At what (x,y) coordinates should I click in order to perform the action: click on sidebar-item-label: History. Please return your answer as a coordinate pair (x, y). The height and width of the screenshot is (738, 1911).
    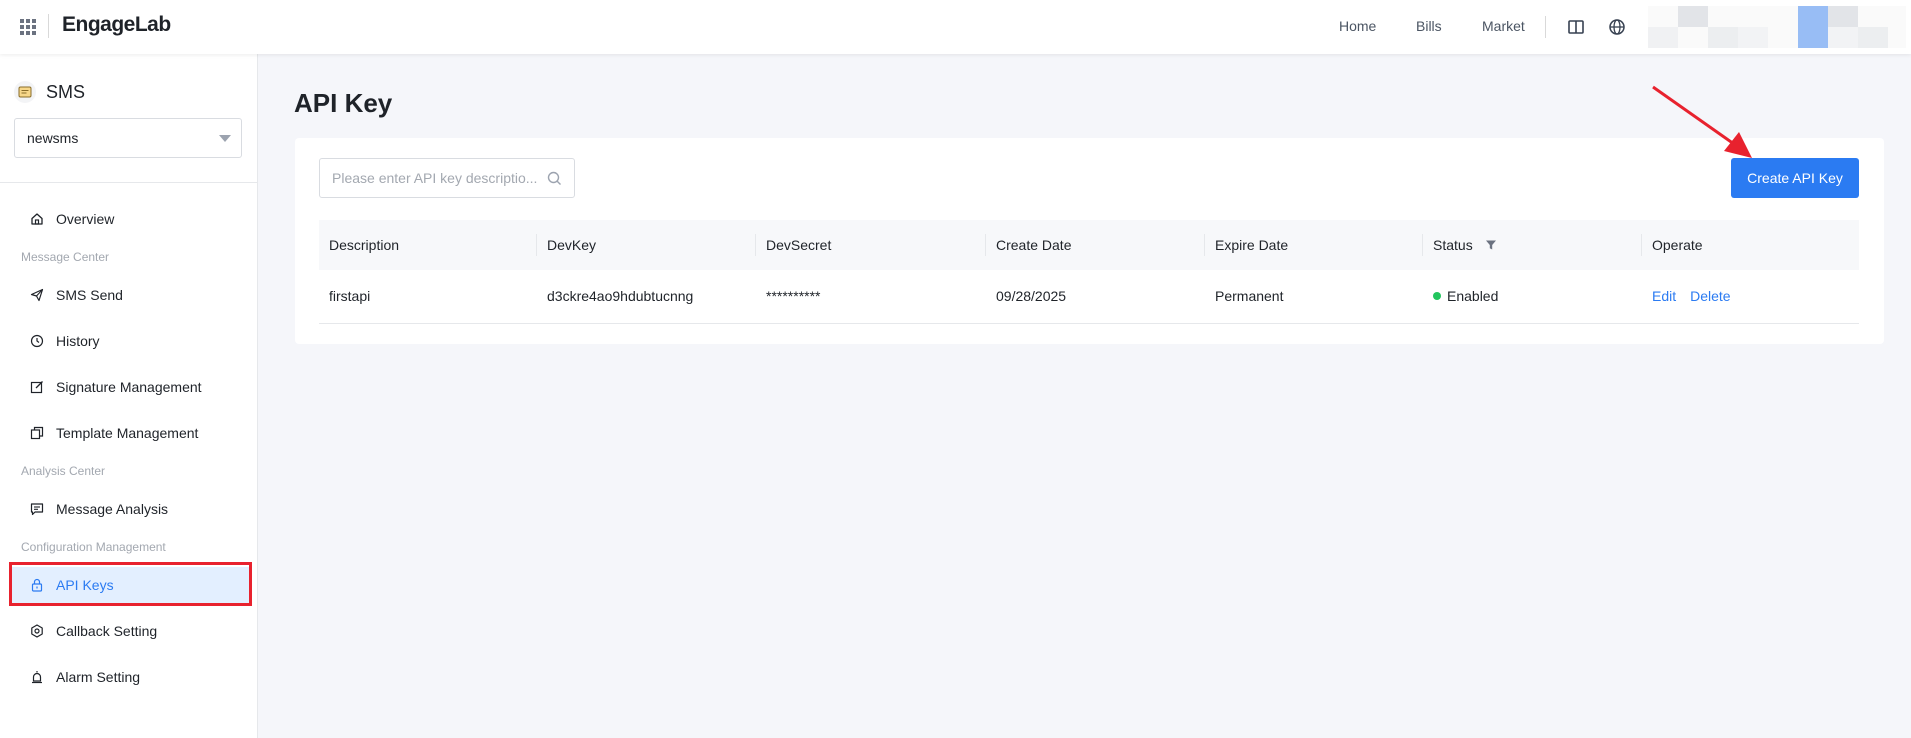
    Looking at the image, I should click on (78, 341).